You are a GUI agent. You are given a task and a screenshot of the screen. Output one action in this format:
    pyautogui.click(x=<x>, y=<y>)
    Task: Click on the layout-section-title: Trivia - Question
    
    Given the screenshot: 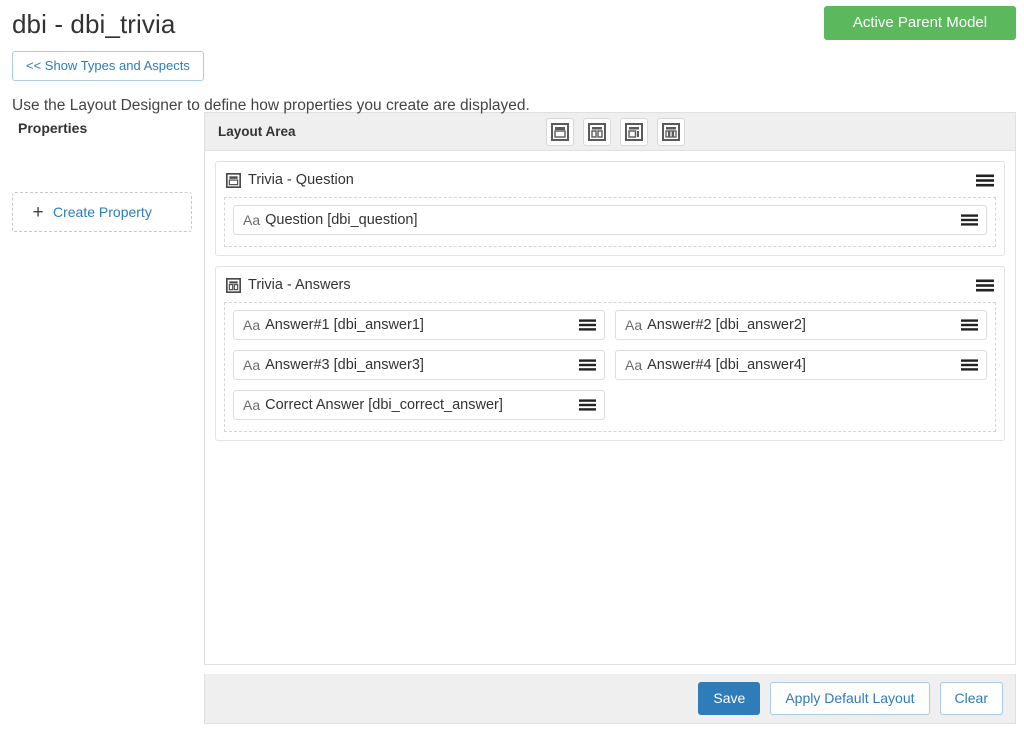 What is the action you would take?
    pyautogui.click(x=301, y=179)
    